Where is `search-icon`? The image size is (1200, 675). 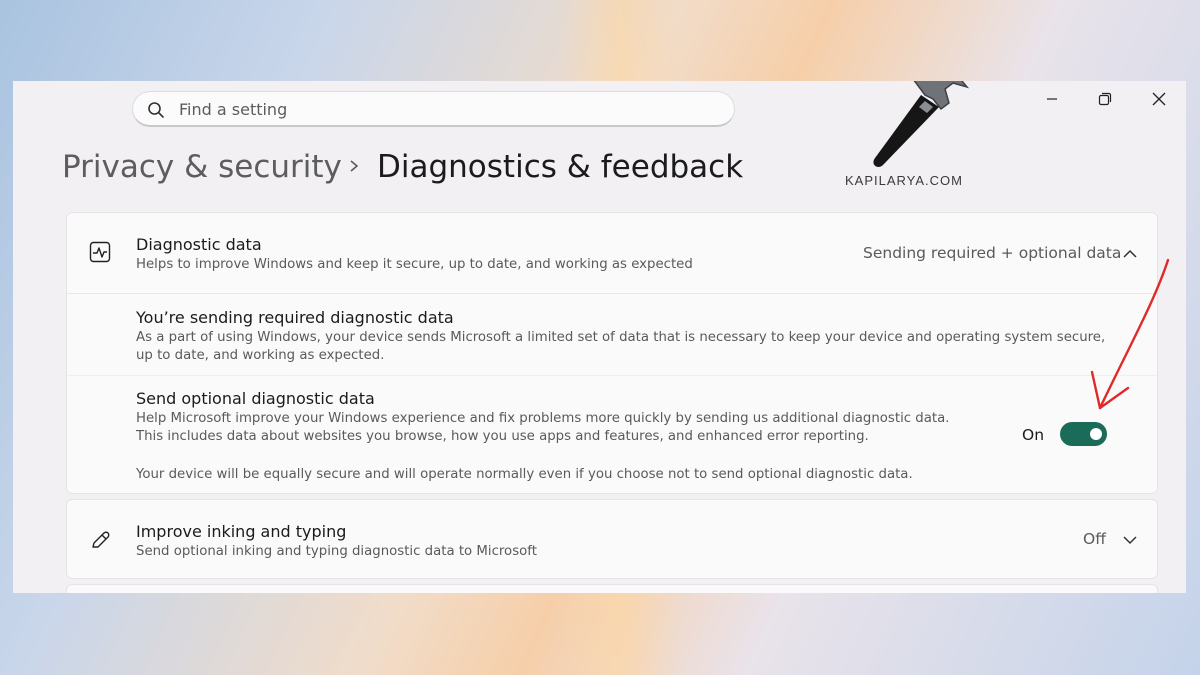
search-icon is located at coordinates (156, 110).